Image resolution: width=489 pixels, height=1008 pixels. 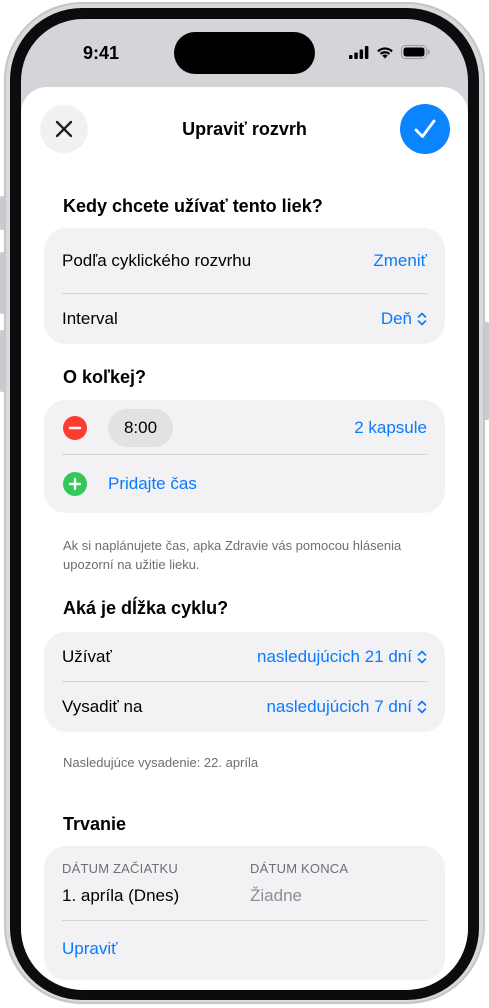 What do you see at coordinates (244, 707) in the screenshot?
I see `pause-row: Vysadiť na nasledujúcich 7 dní` at bounding box center [244, 707].